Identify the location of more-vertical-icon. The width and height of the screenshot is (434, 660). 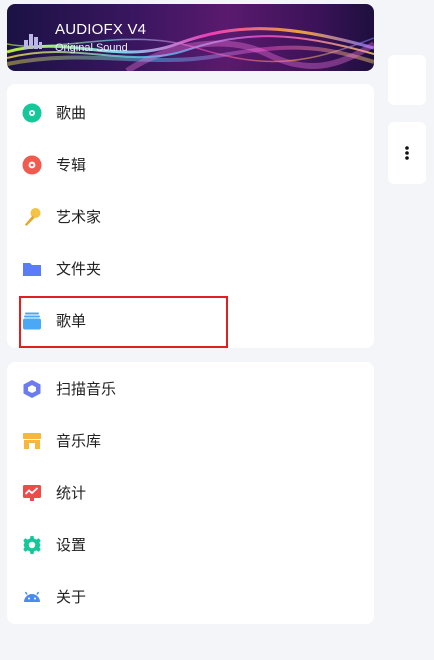
(407, 153).